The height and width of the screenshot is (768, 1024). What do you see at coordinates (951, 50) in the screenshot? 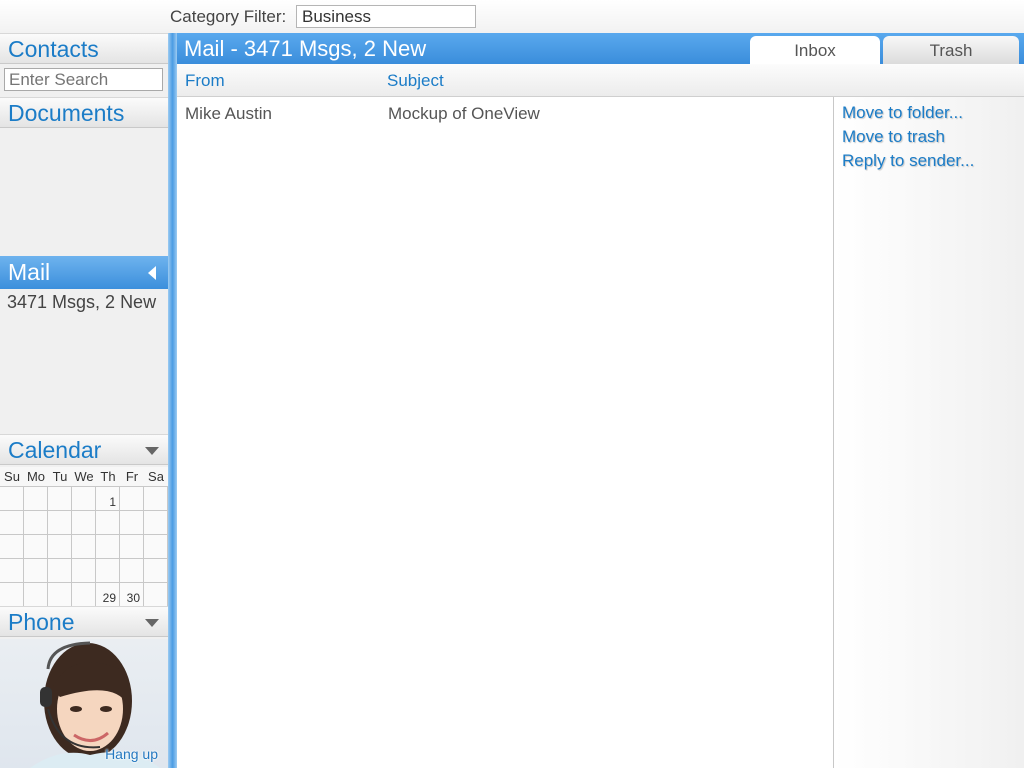
I see `tab-trash: Trash` at bounding box center [951, 50].